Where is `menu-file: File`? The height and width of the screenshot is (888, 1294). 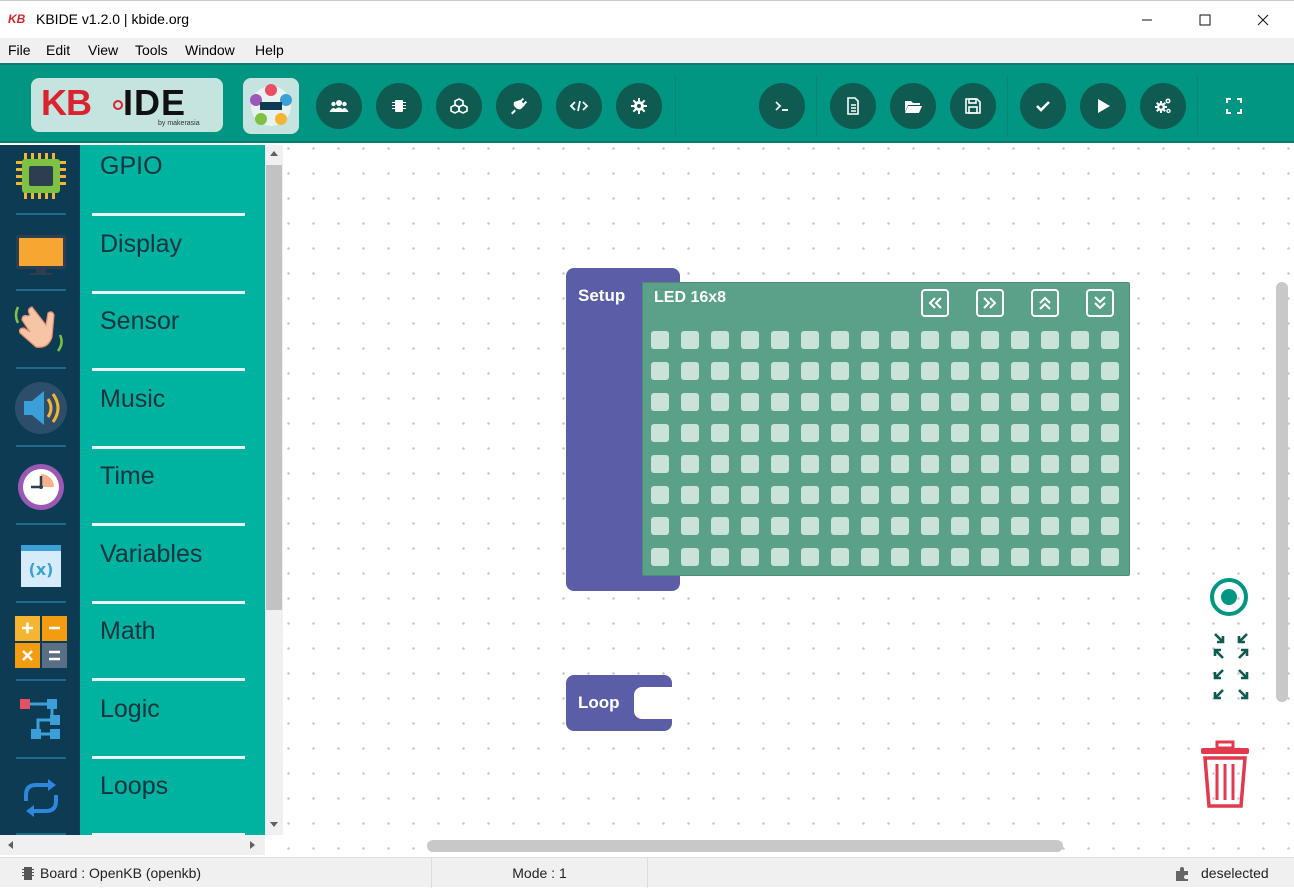 menu-file: File is located at coordinates (19, 50).